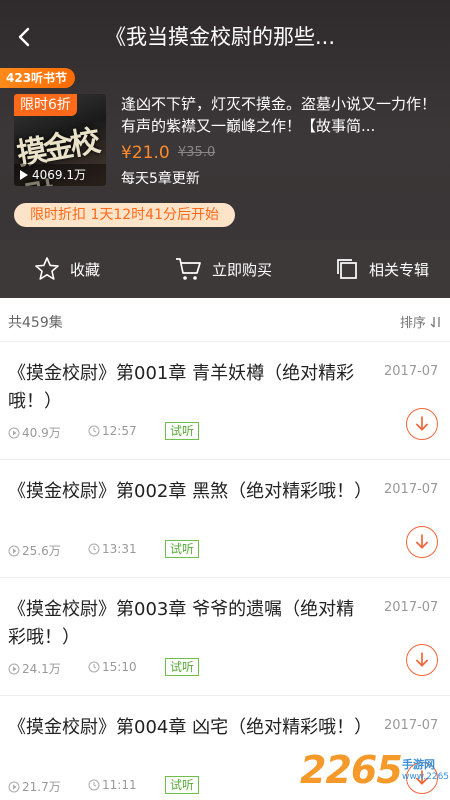 The width and height of the screenshot is (450, 800). What do you see at coordinates (190, 727) in the screenshot?
I see `episode-title: 《摸金校尉》第004章 凶宅（绝对精彩哦！）` at bounding box center [190, 727].